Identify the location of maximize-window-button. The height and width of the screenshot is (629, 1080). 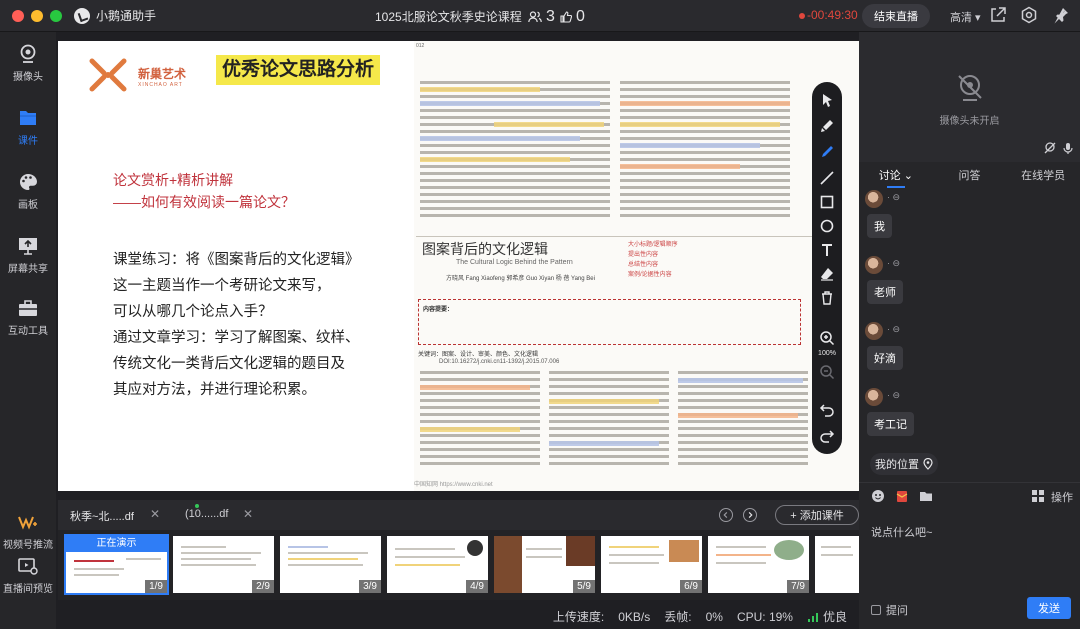
(56, 15).